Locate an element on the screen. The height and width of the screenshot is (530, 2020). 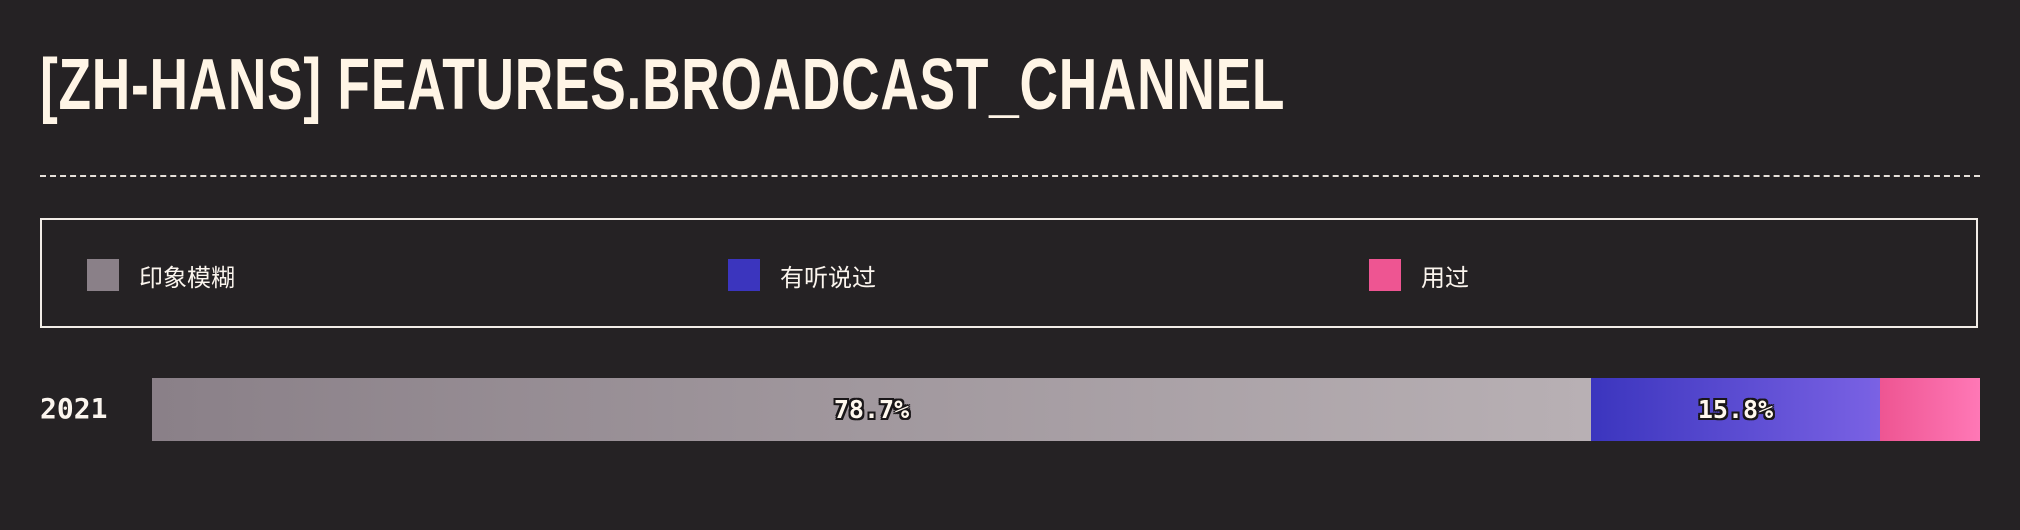
bar-segment is located at coordinates (1930, 409).